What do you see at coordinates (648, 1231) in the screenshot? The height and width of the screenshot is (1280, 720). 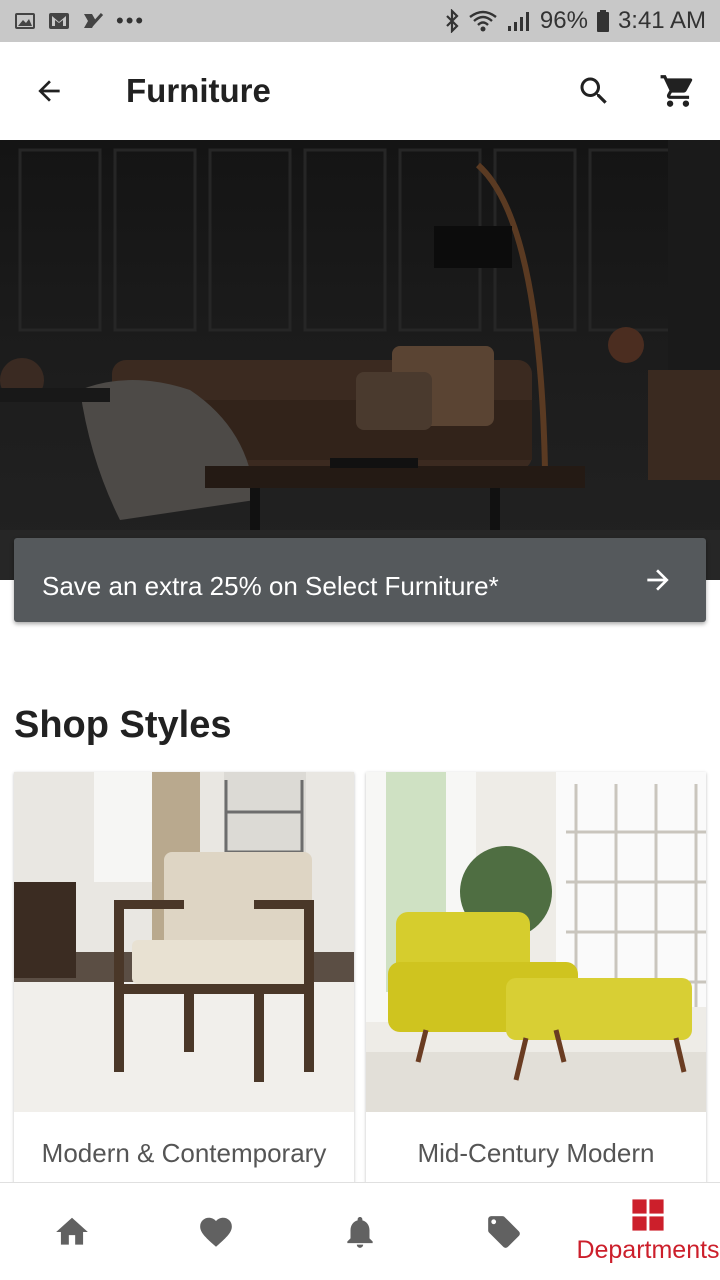 I see `nav-departments: Departments` at bounding box center [648, 1231].